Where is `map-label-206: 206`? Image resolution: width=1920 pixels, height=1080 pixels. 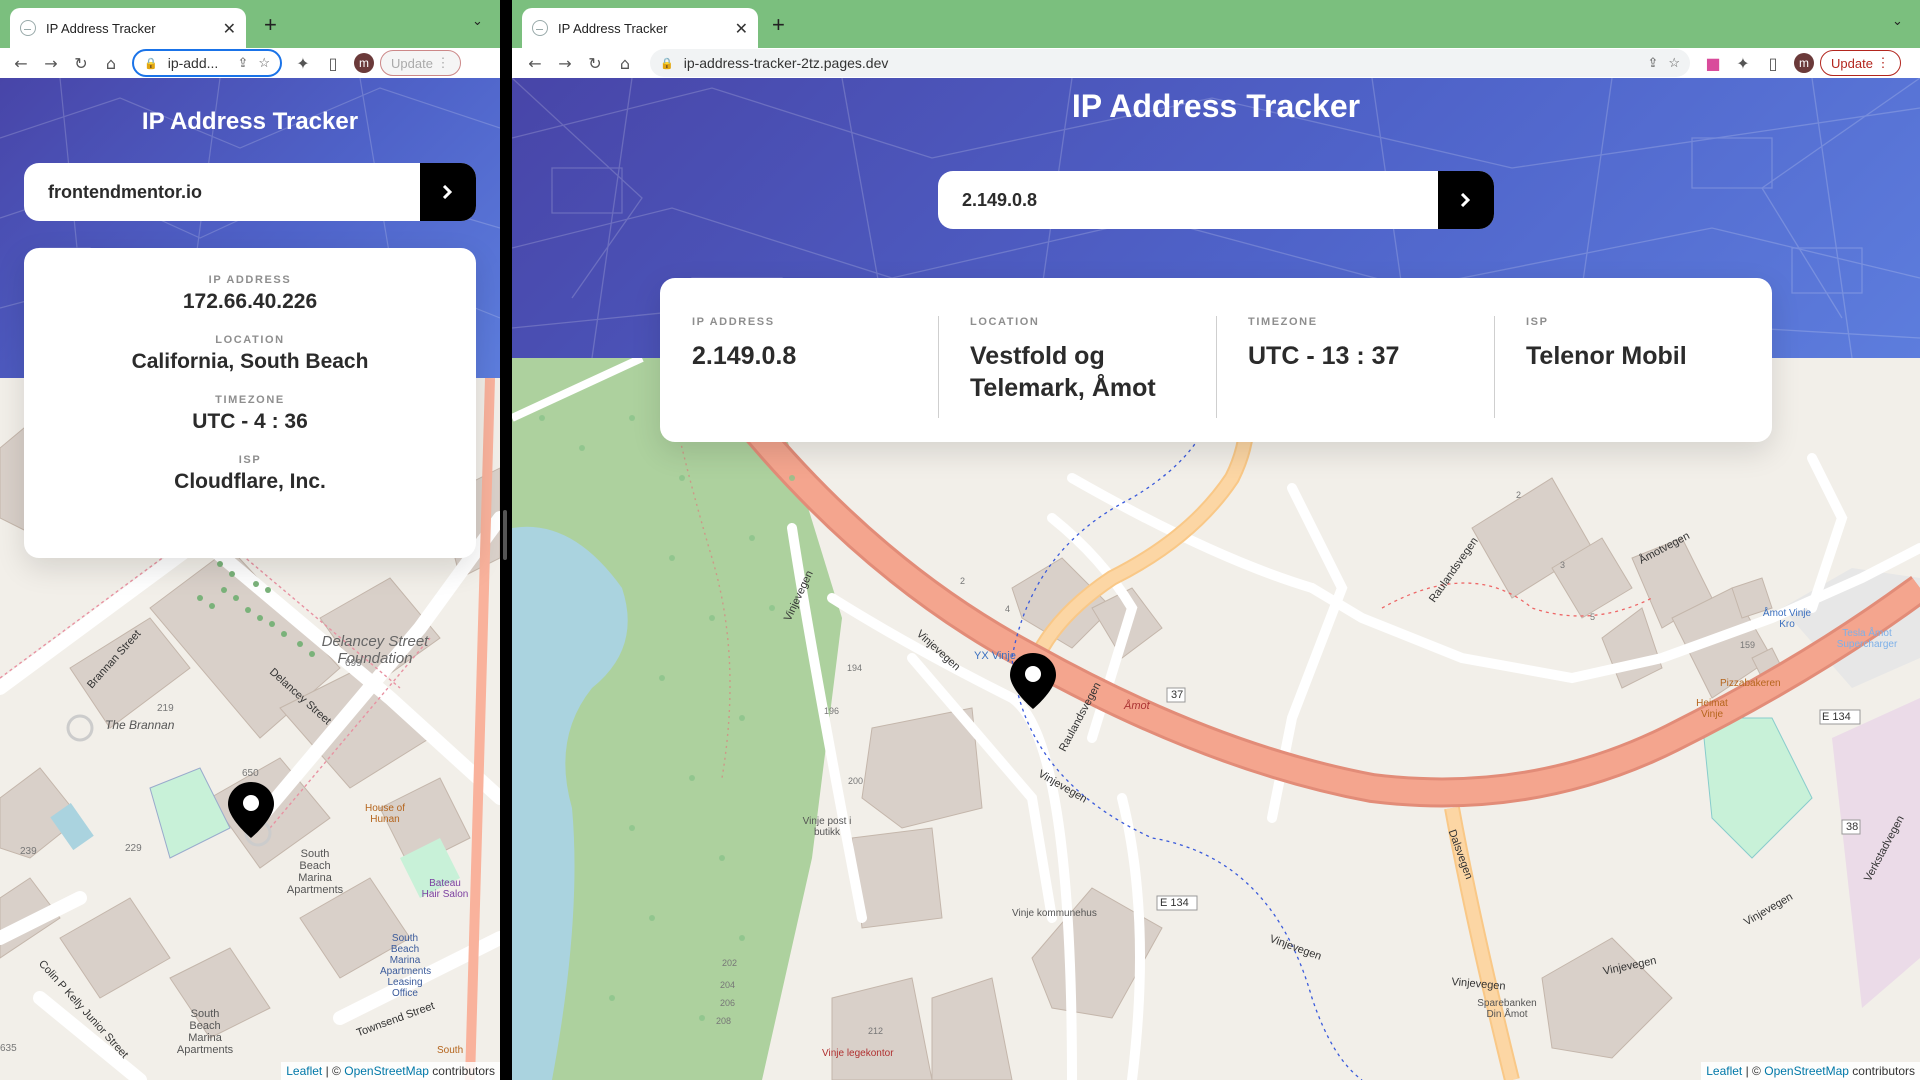 map-label-206: 206 is located at coordinates (728, 1003).